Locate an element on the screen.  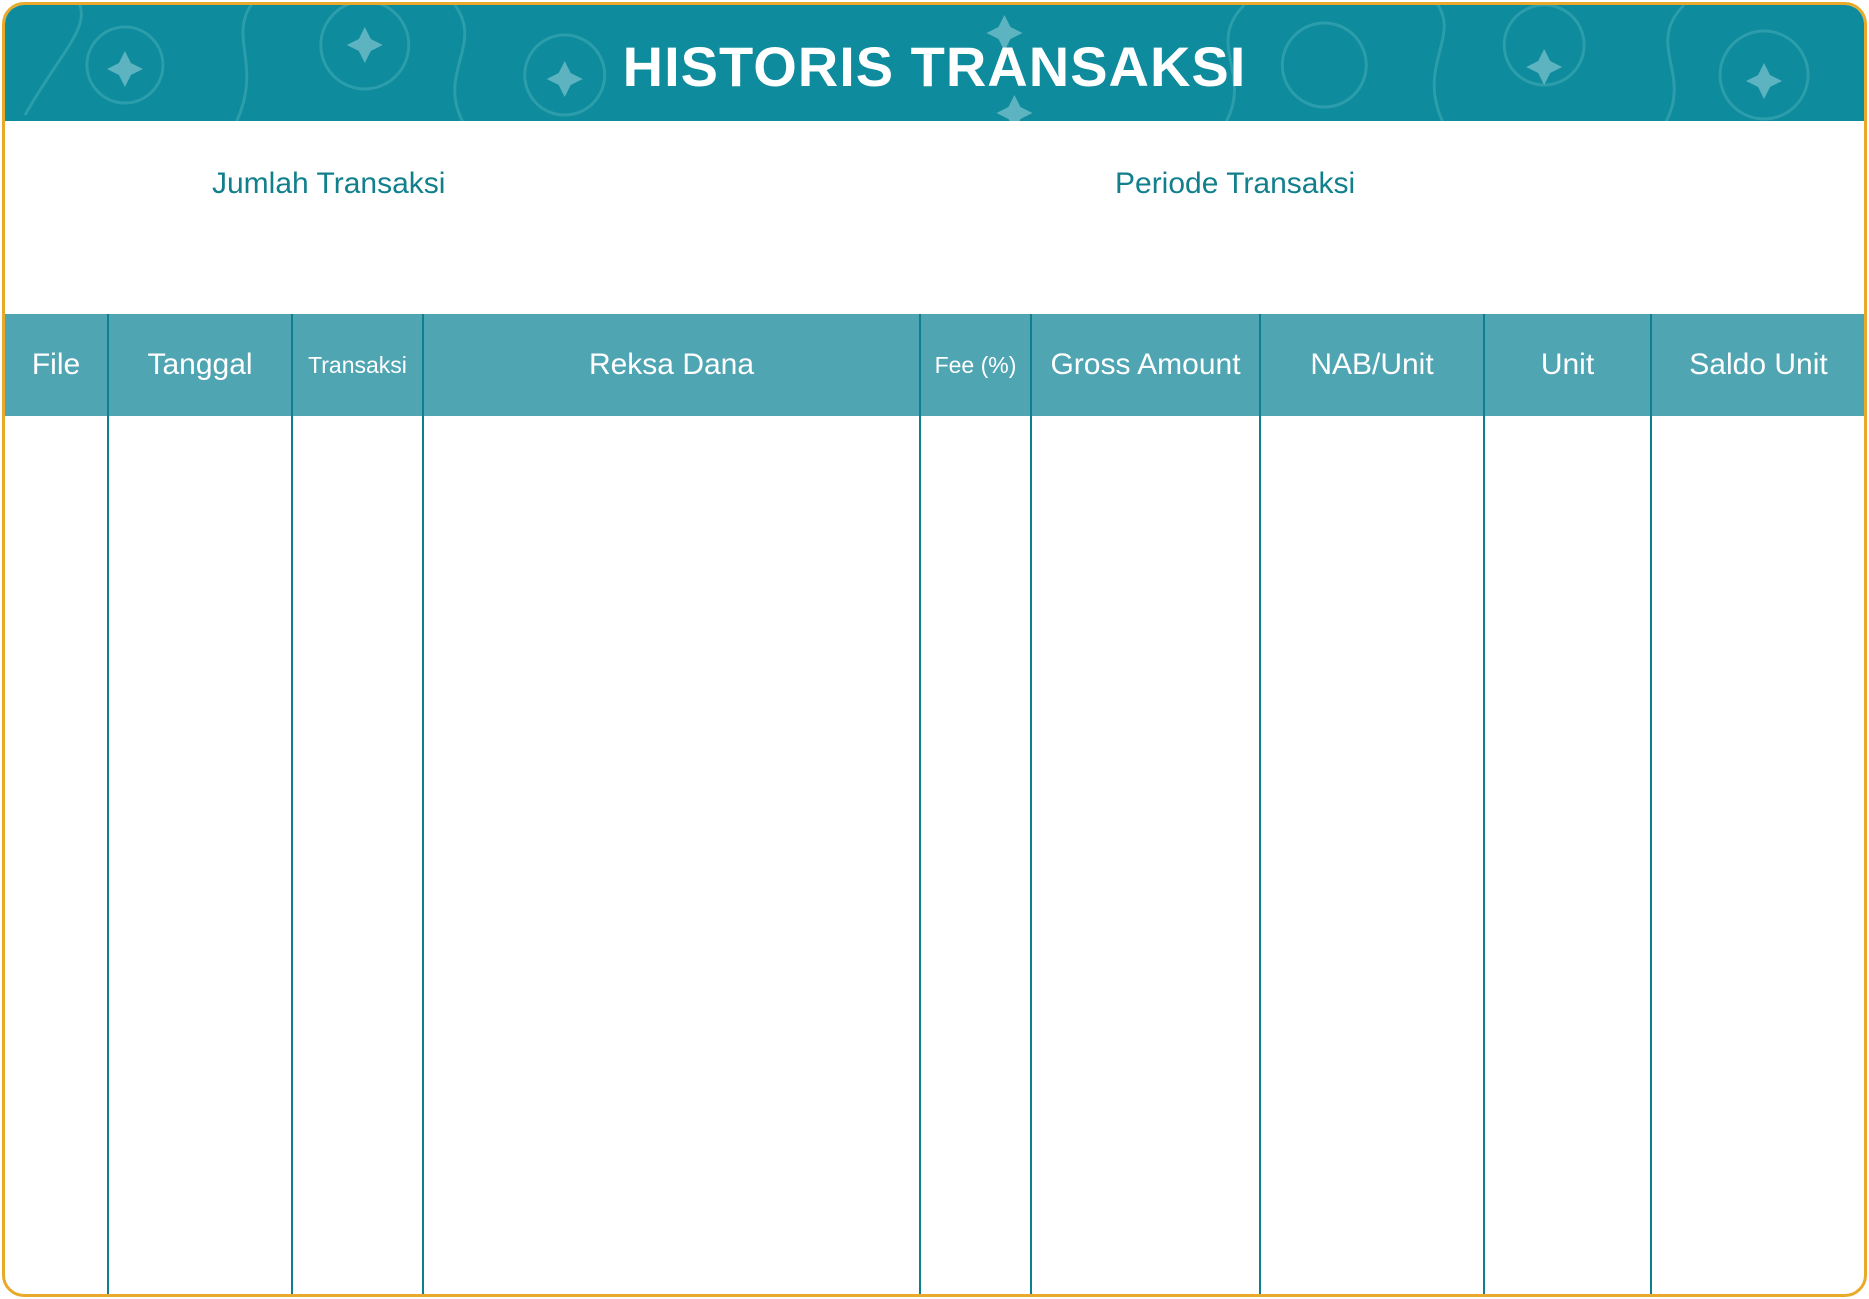
gross-amount-column-cell is located at coordinates (1145, 855).